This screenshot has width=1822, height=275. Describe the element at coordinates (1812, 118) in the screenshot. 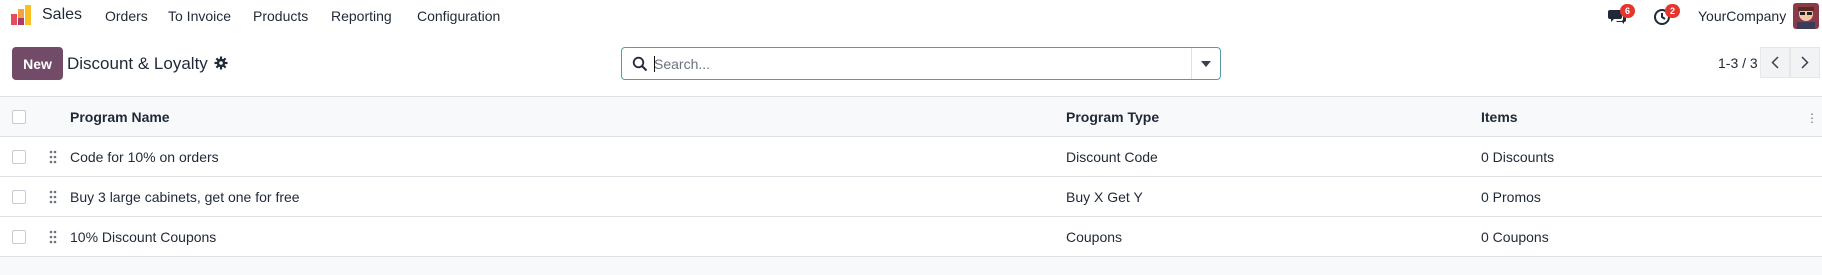

I see `optional-columns-toggle: ⋮` at that location.